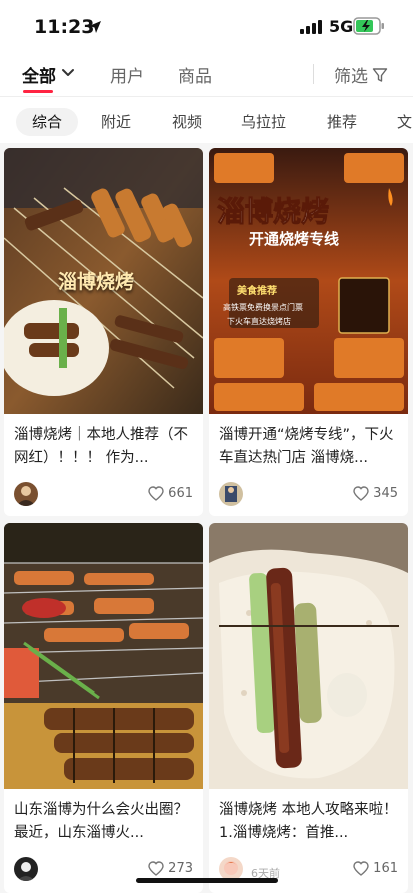 This screenshot has height=893, width=413. I want to click on active-tab-indicator, so click(38, 91).